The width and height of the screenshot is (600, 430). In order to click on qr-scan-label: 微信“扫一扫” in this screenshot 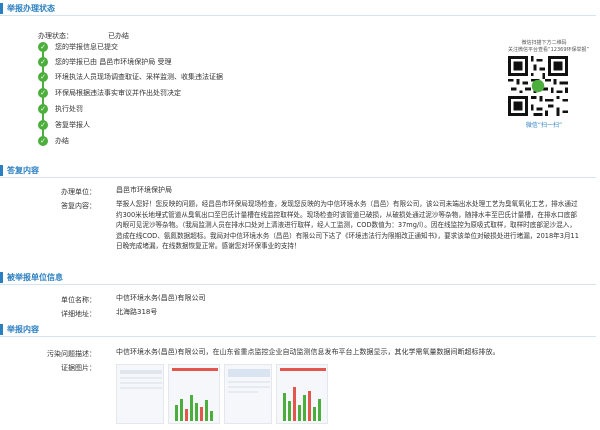, I will do `click(544, 125)`.